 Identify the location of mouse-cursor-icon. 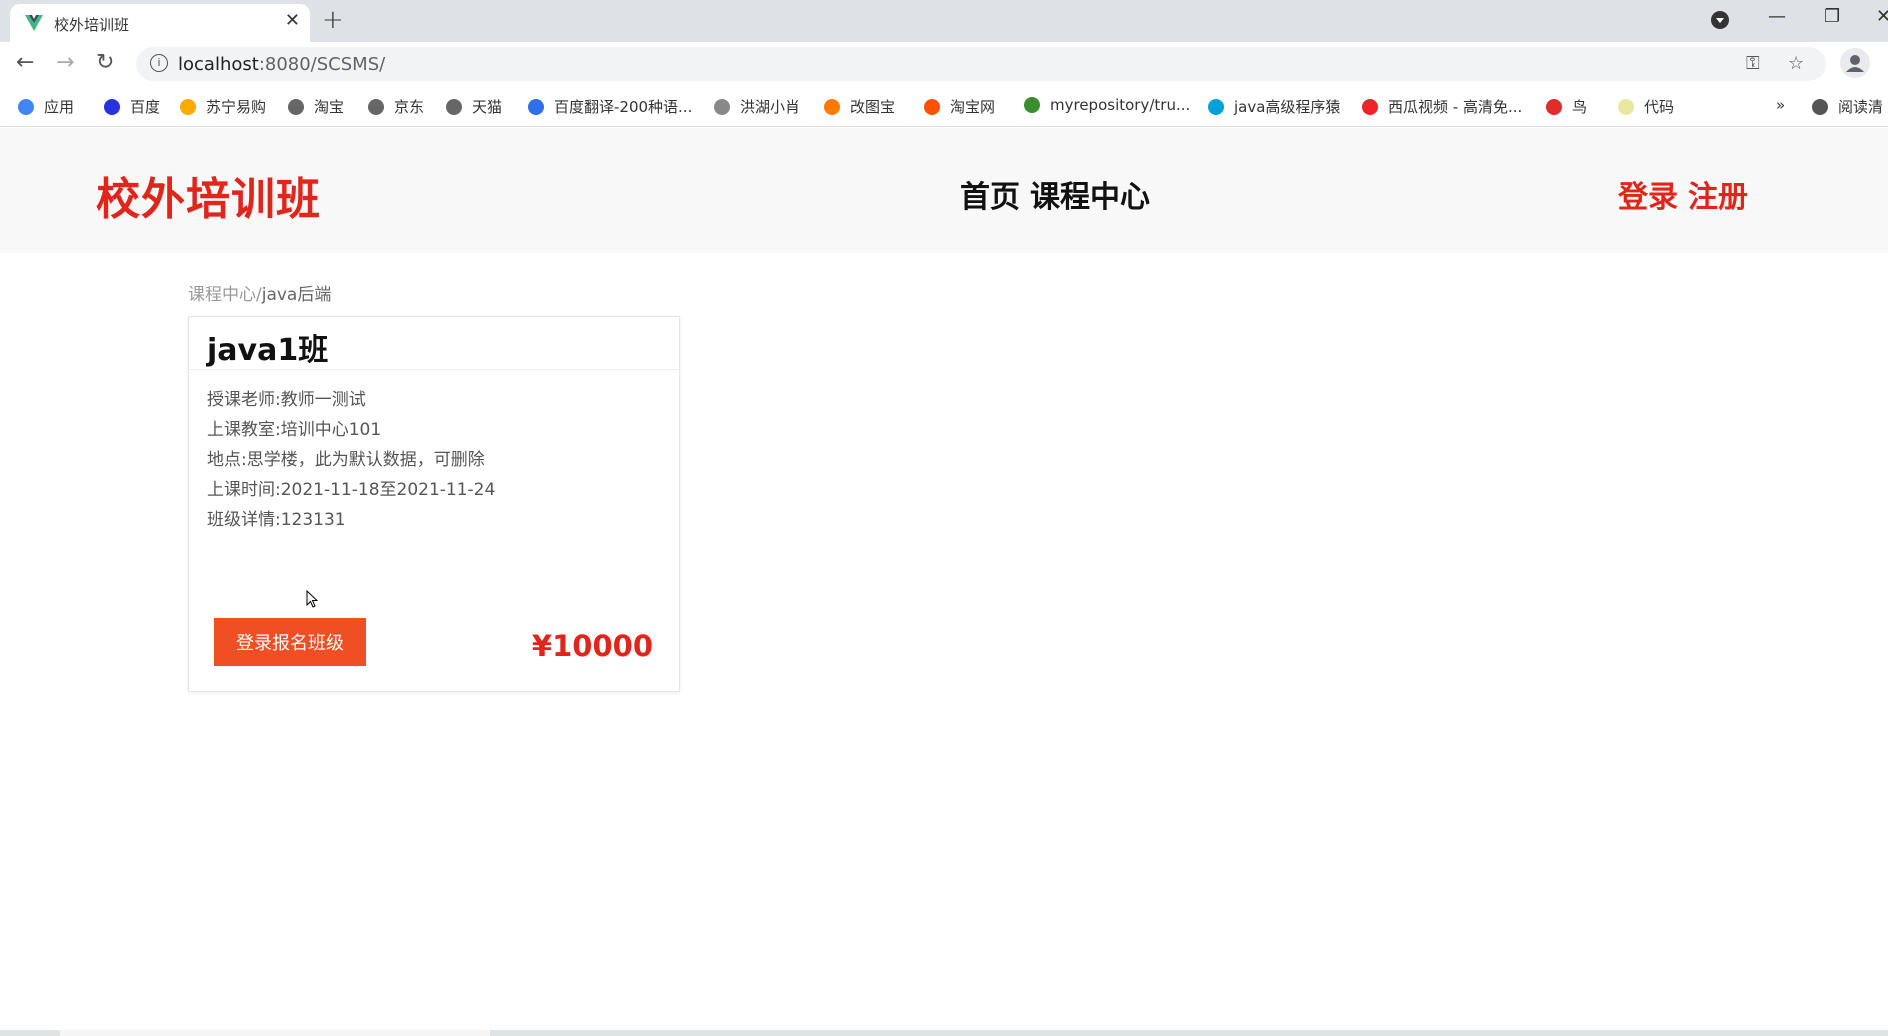
(312, 599).